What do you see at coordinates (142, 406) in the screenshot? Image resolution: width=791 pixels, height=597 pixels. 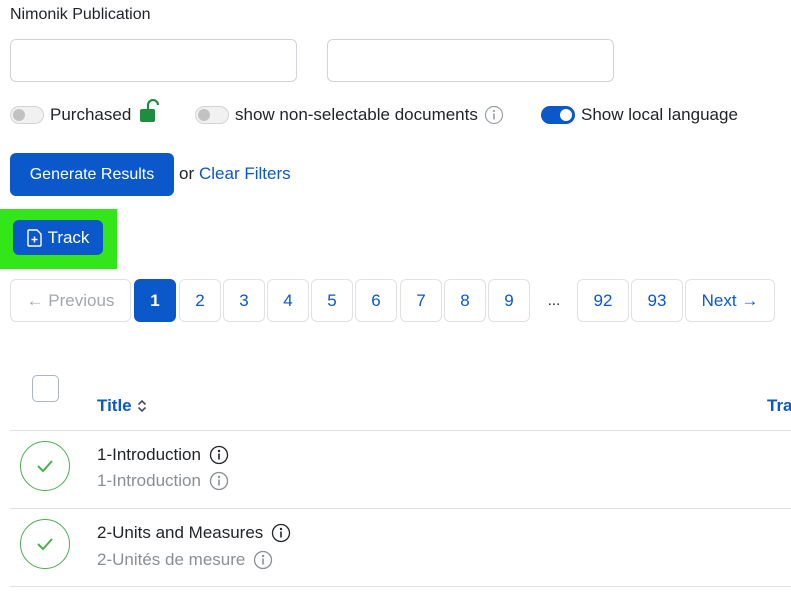 I see `sort-icon` at bounding box center [142, 406].